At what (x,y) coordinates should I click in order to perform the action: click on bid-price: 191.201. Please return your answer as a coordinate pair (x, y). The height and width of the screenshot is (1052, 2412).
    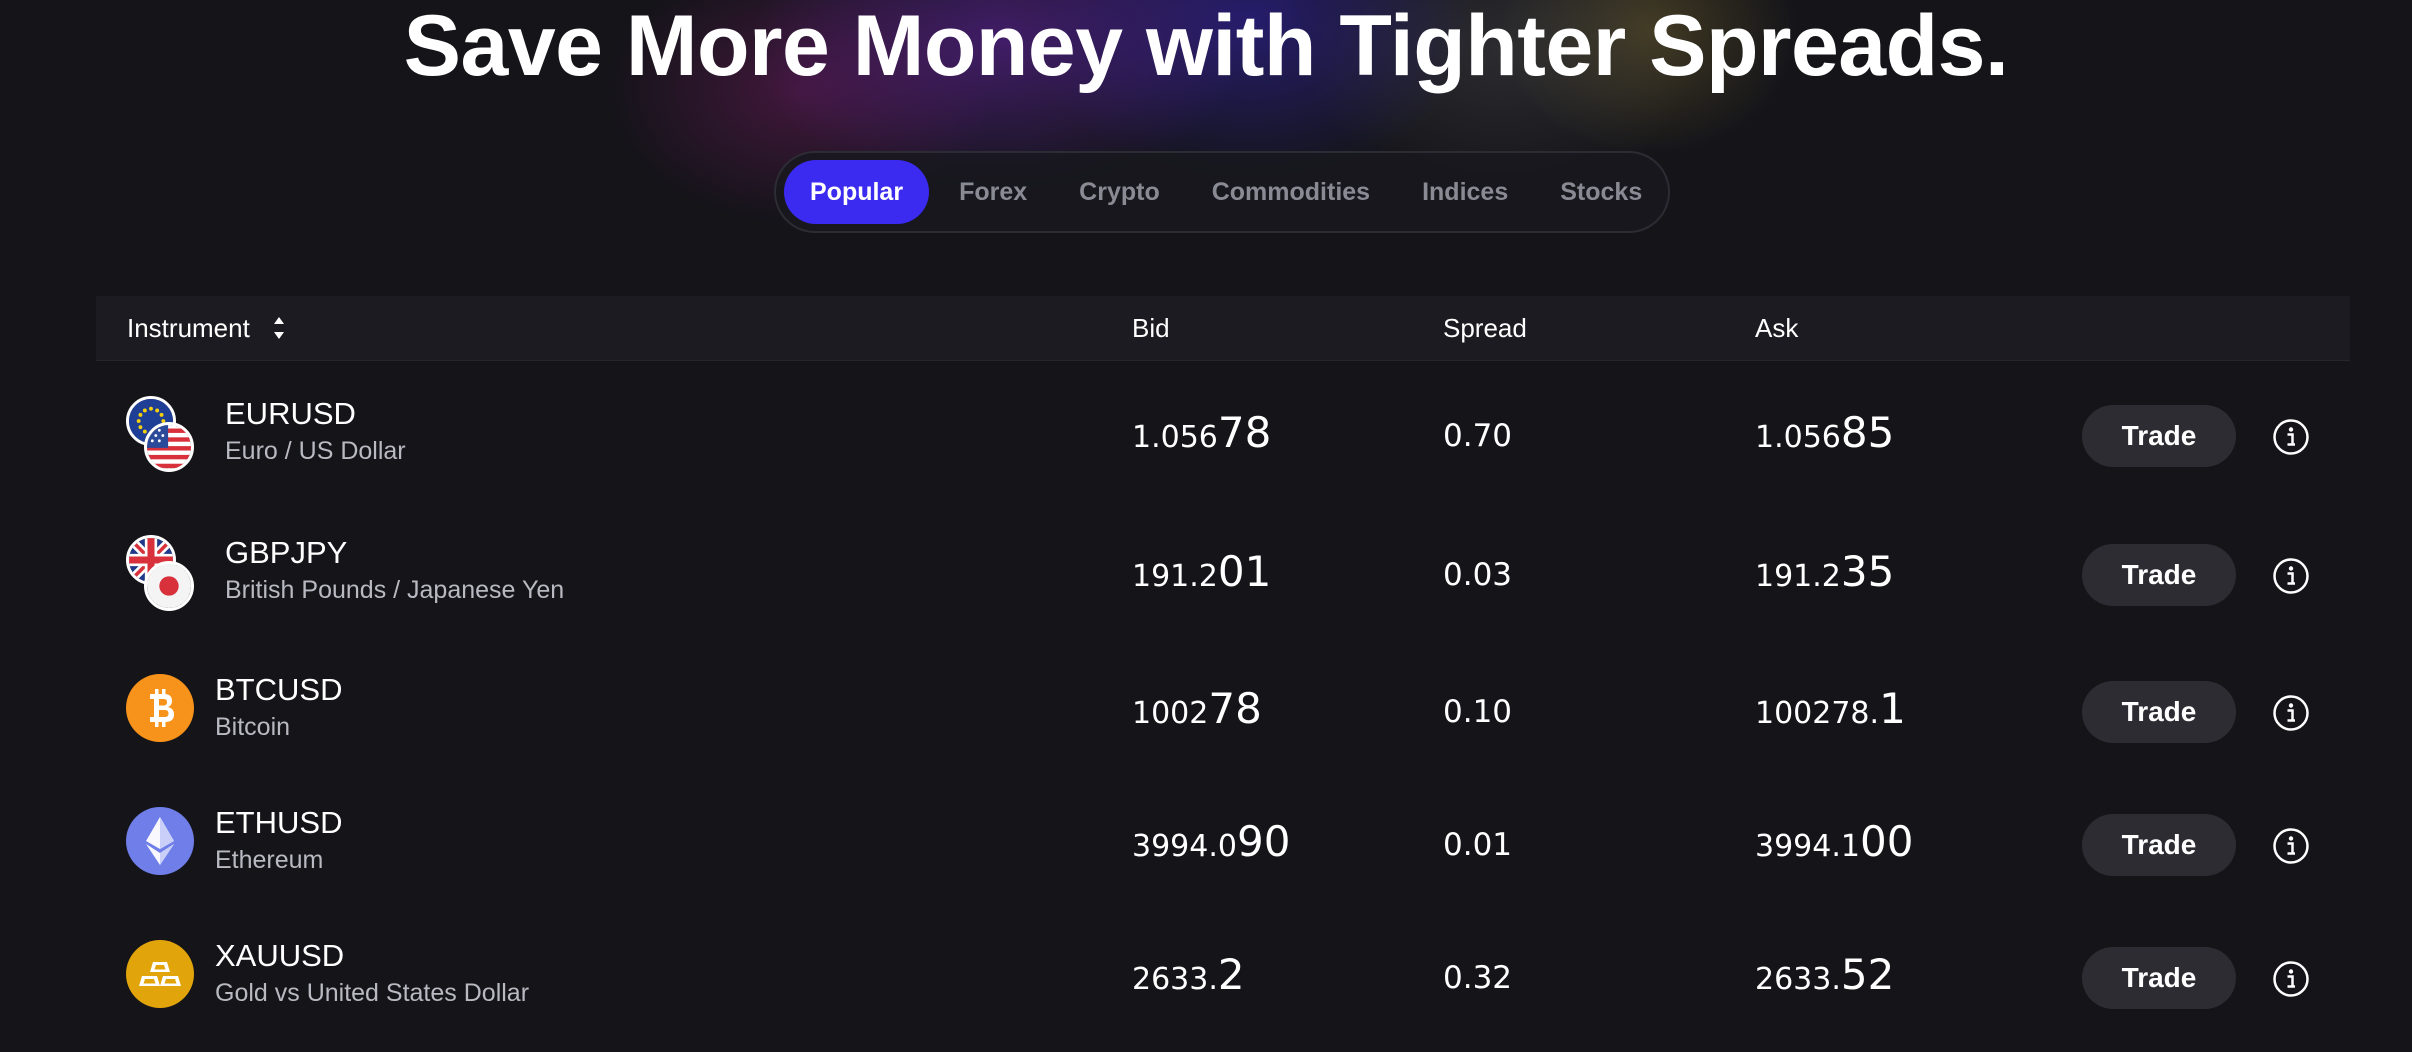
    Looking at the image, I should click on (1202, 571).